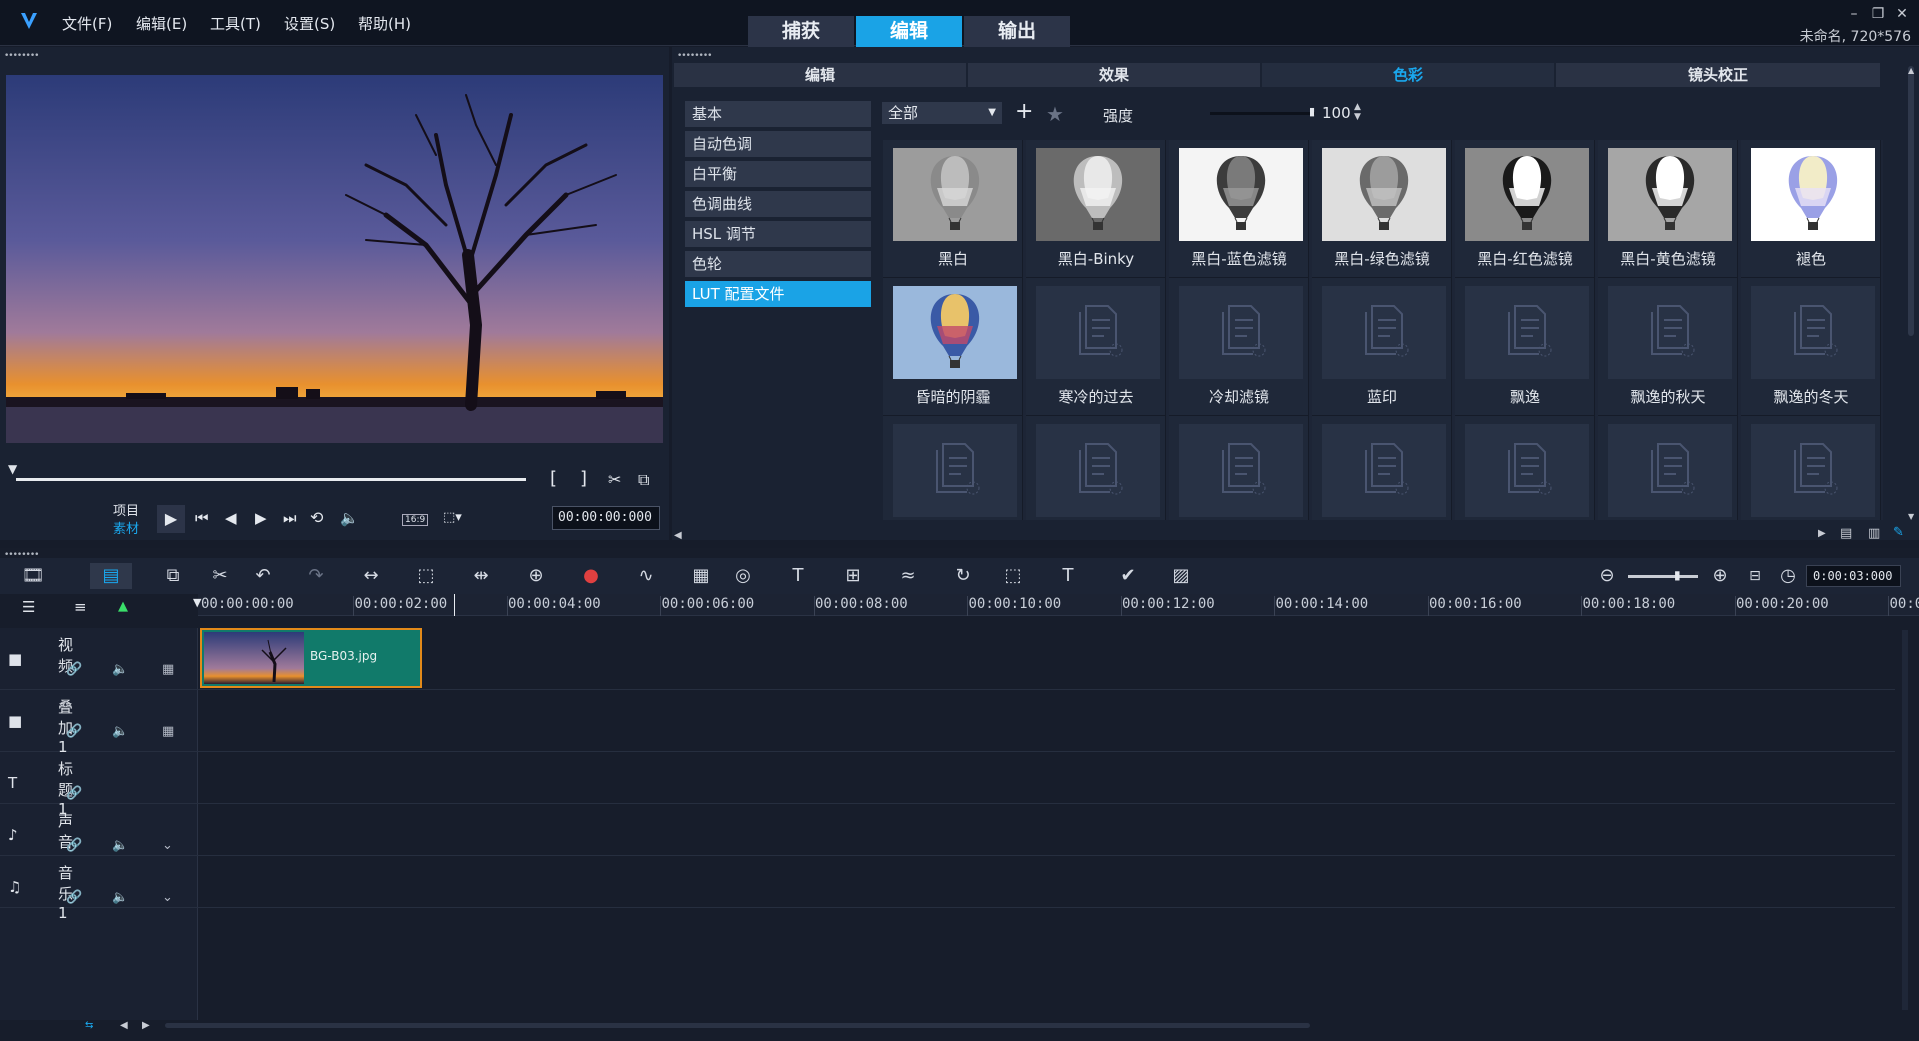 The width and height of the screenshot is (1919, 1041). What do you see at coordinates (481, 576) in the screenshot?
I see `expand-icon: ⇹` at bounding box center [481, 576].